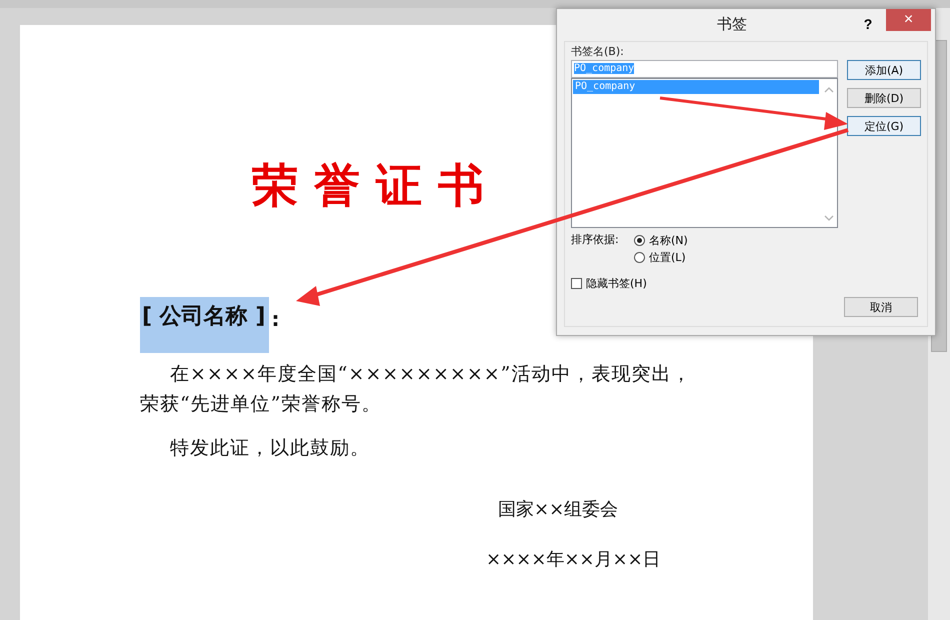  What do you see at coordinates (598, 52) in the screenshot?
I see `field-label: 书签名(B):` at bounding box center [598, 52].